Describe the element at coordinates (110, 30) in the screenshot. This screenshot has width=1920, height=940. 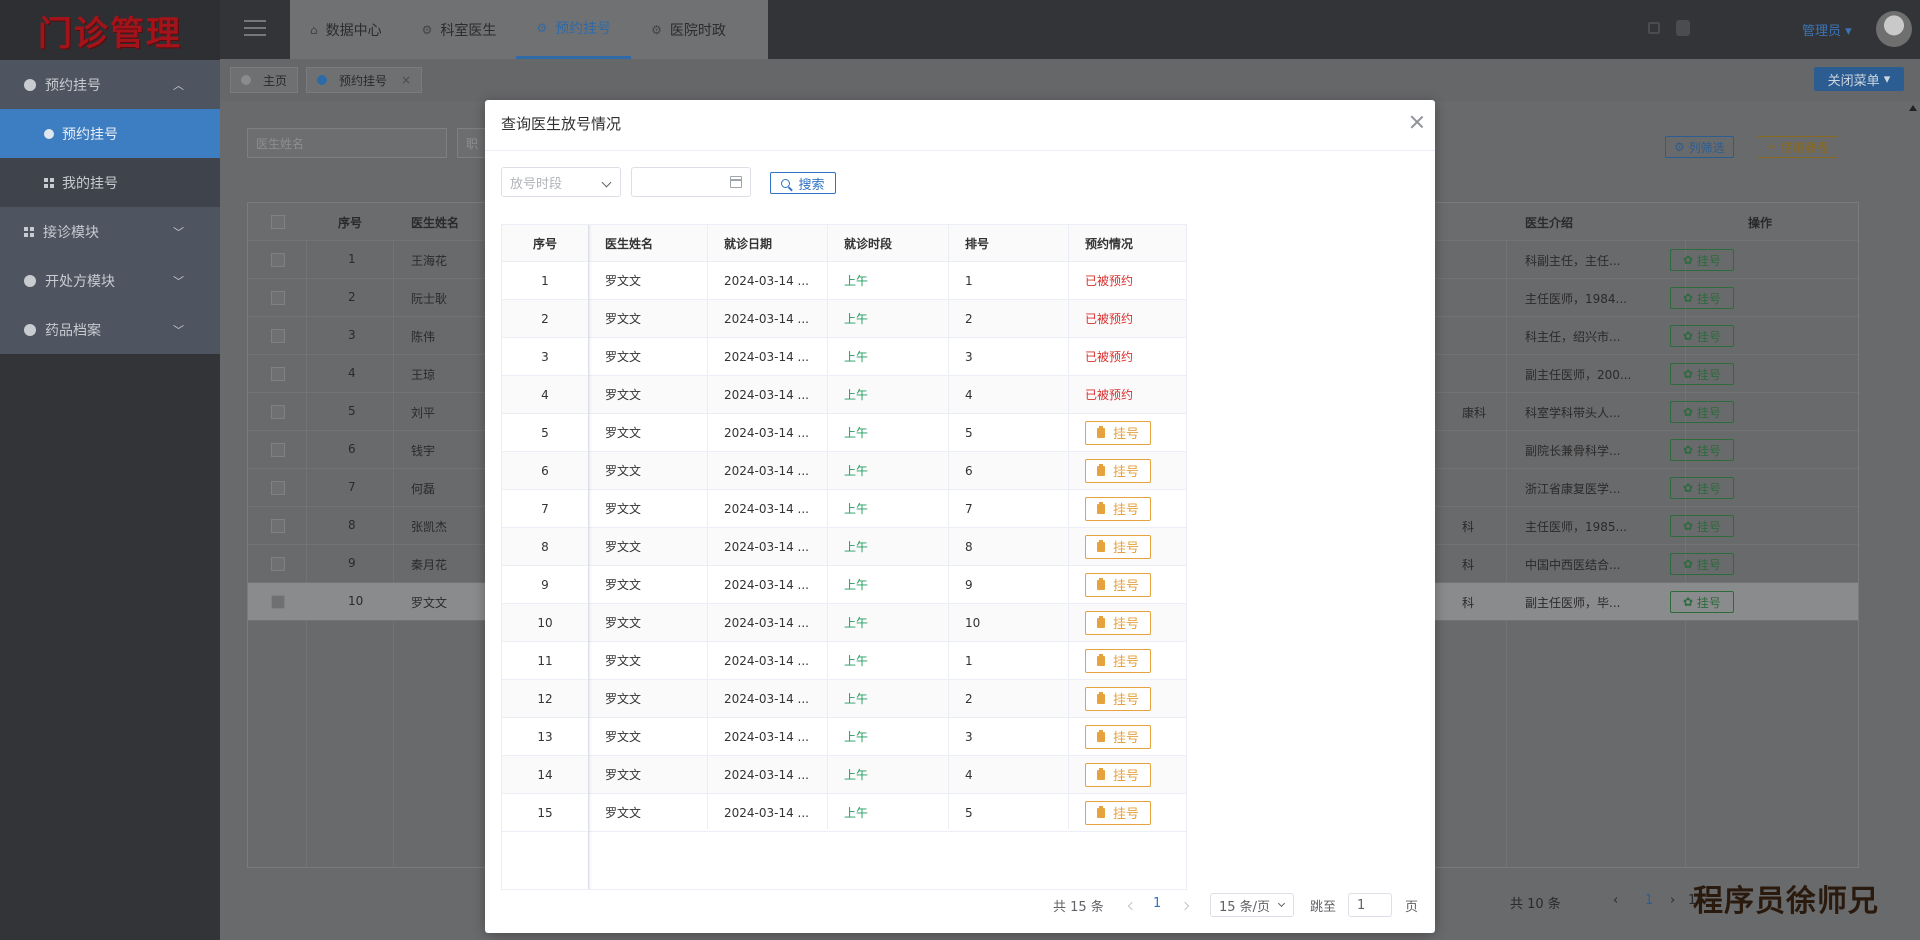
I see `app-logo: 门诊管理` at that location.